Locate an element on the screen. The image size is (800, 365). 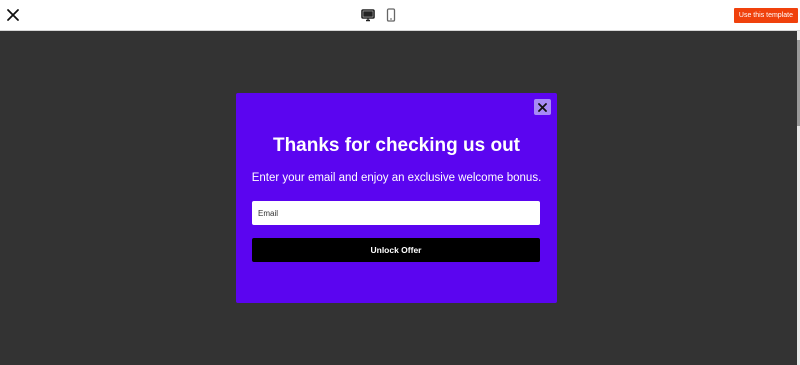
top-toolbar: Use this template is located at coordinates (400, 15).